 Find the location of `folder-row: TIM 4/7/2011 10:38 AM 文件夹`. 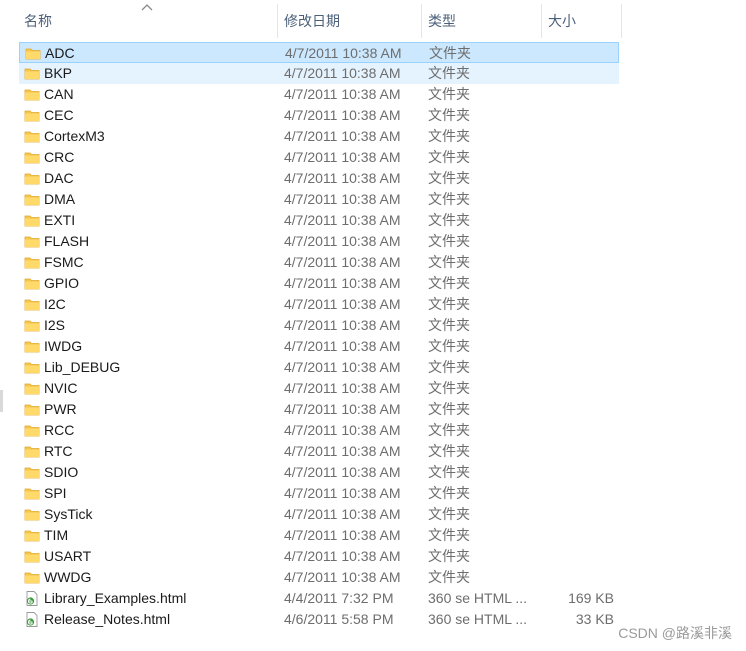

folder-row: TIM 4/7/2011 10:38 AM 文件夹 is located at coordinates (319, 535).